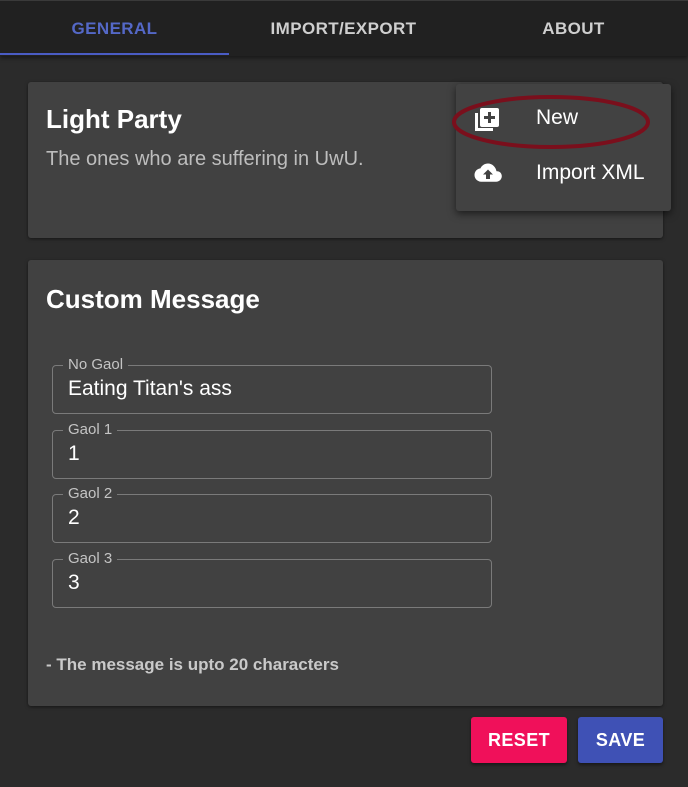  What do you see at coordinates (114, 119) in the screenshot?
I see `party-title: Light Party` at bounding box center [114, 119].